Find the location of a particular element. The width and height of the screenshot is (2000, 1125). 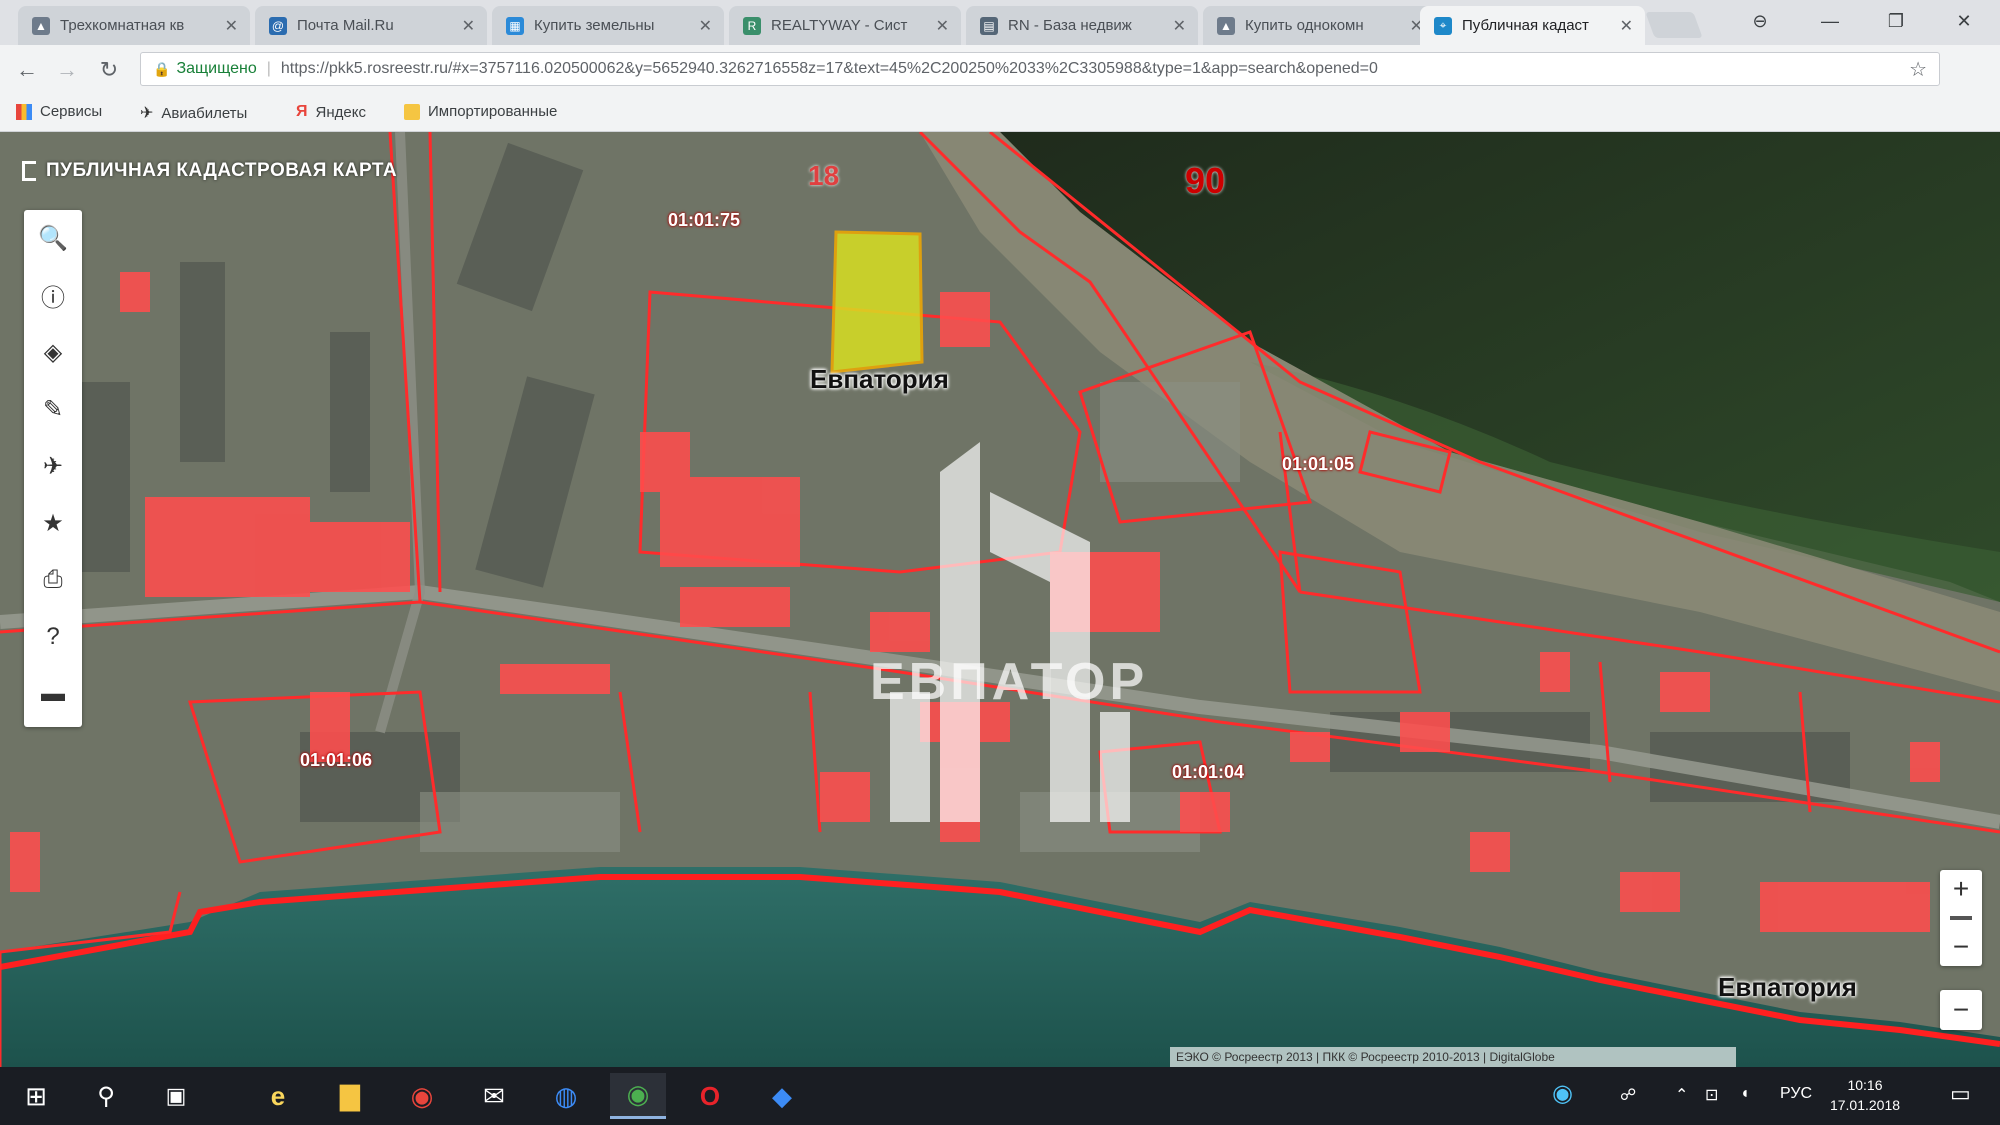

browser-tab: ▦ Купить земельны ✕ is located at coordinates (608, 25).